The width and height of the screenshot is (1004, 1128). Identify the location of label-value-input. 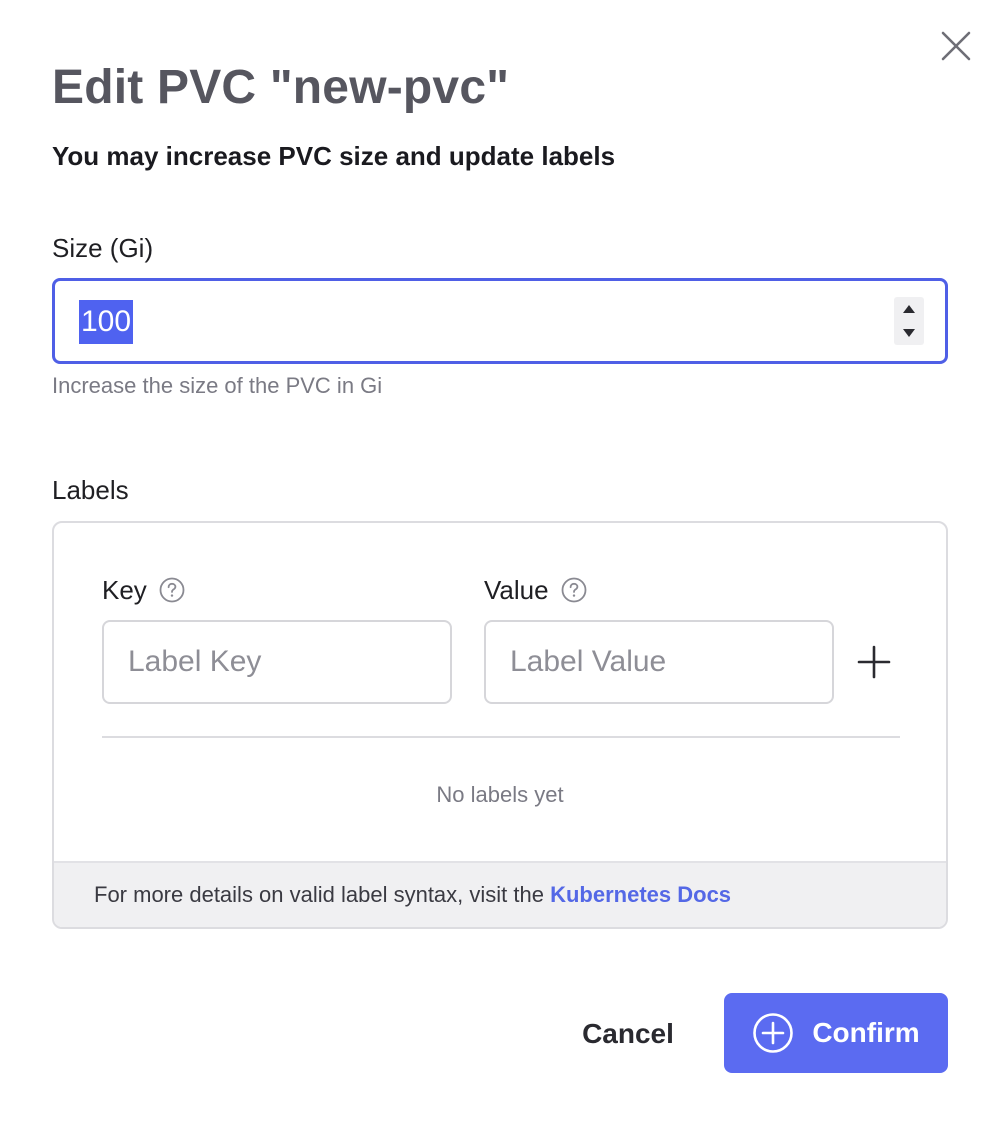
(659, 662).